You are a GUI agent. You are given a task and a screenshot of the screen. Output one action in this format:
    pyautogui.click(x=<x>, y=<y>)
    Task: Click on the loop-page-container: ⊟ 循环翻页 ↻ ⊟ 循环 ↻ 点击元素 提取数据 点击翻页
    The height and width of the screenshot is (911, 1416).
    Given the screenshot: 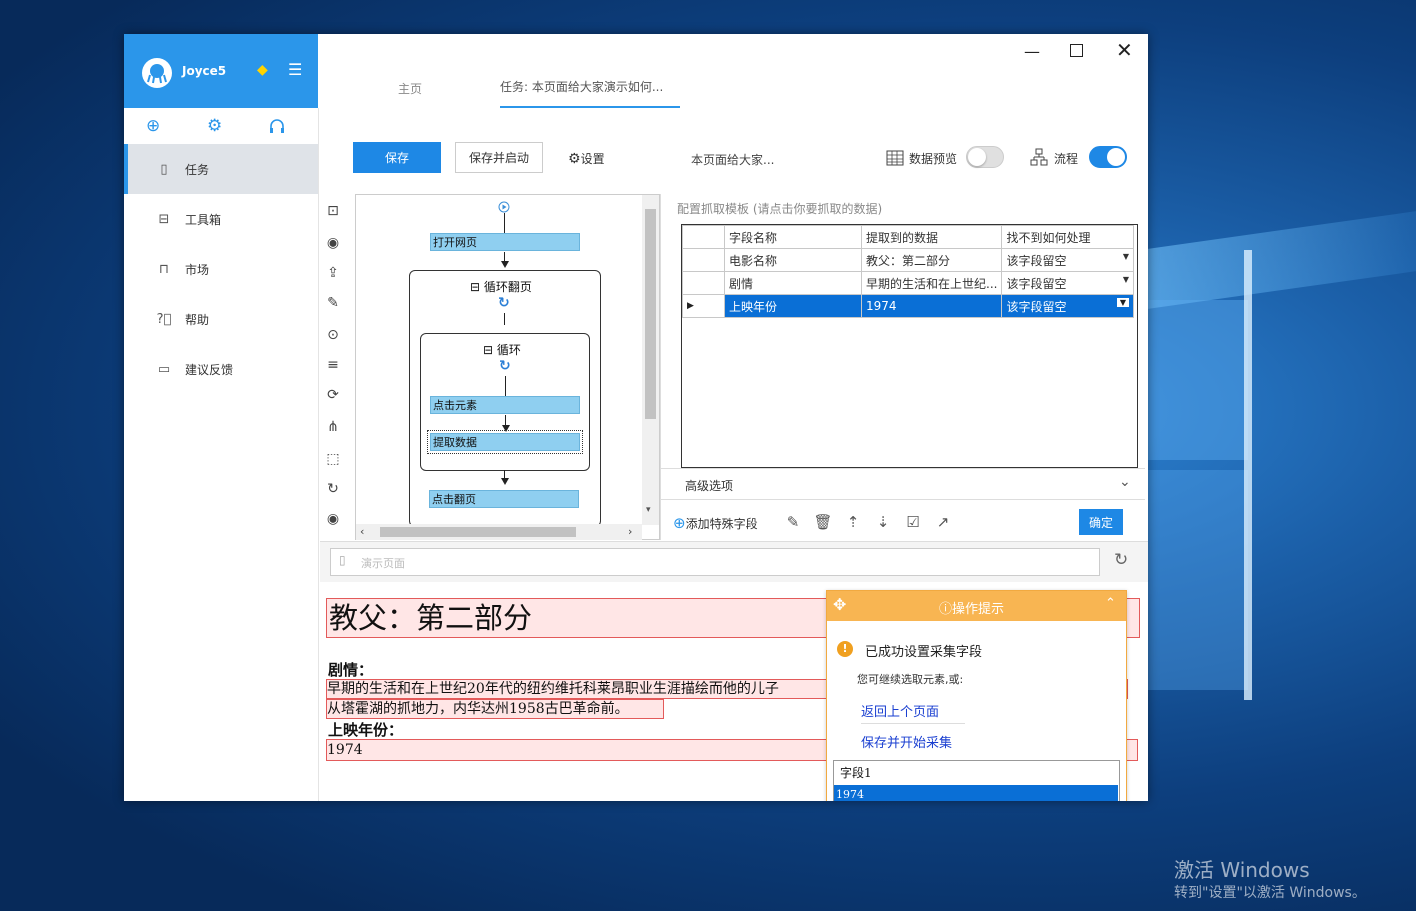 What is the action you would take?
    pyautogui.click(x=505, y=398)
    